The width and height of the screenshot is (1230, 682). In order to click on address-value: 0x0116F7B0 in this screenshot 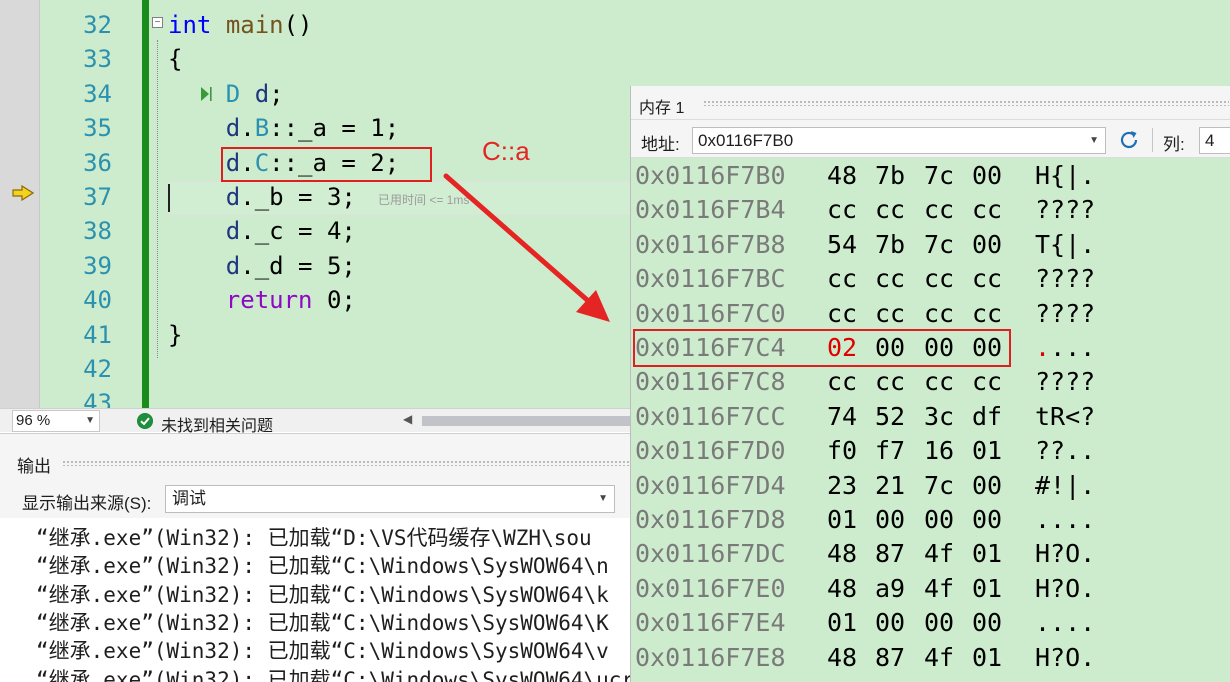, I will do `click(746, 140)`.